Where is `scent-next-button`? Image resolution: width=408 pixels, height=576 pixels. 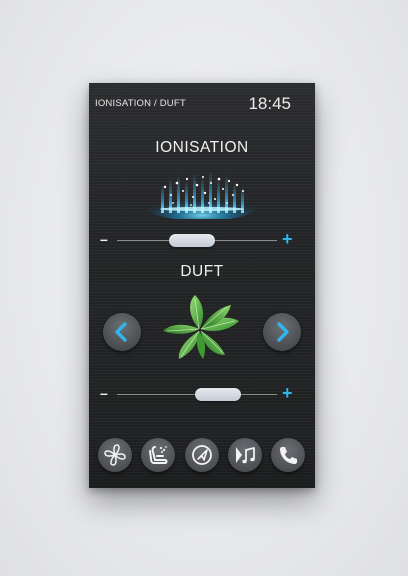
scent-next-button is located at coordinates (282, 332).